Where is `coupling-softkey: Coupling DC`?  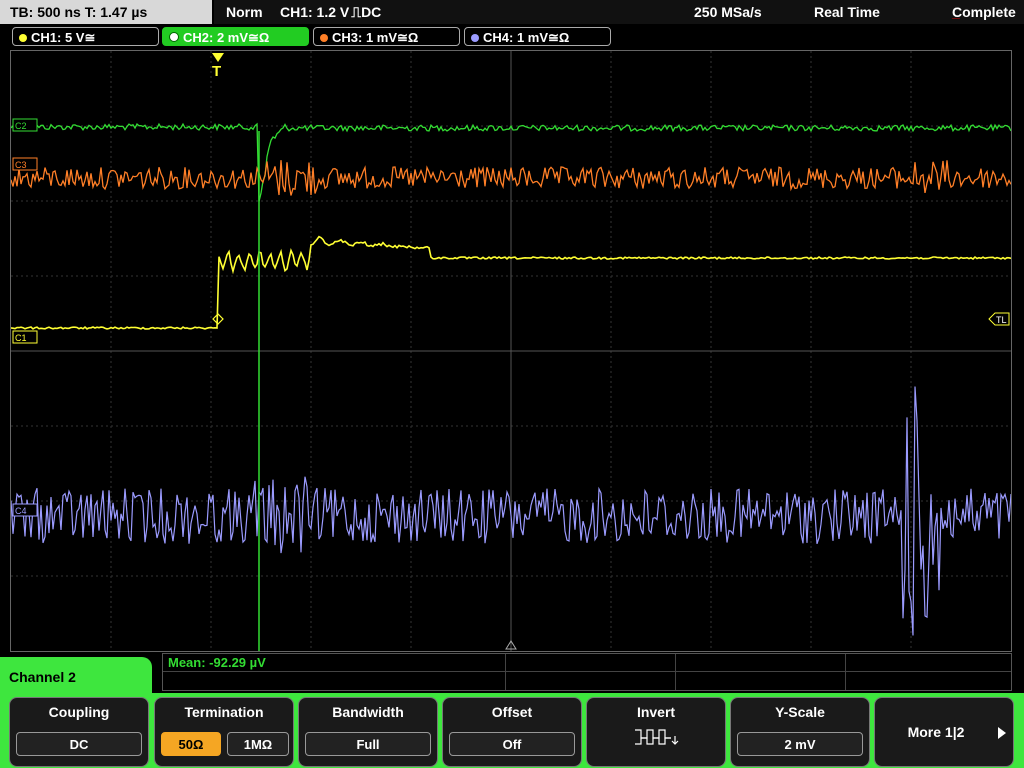
coupling-softkey: Coupling DC is located at coordinates (79, 732).